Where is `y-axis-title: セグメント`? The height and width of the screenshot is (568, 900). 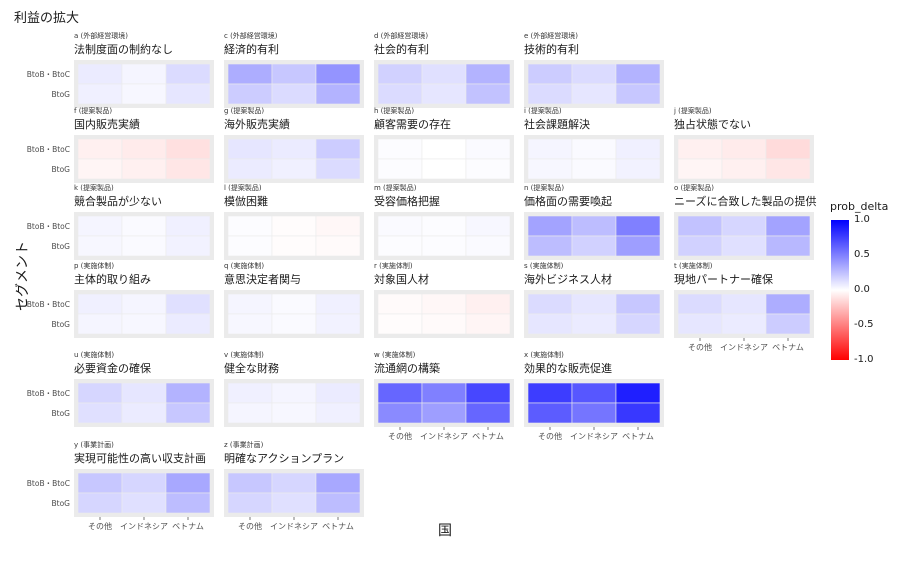 y-axis-title: セグメント is located at coordinates (23, 276).